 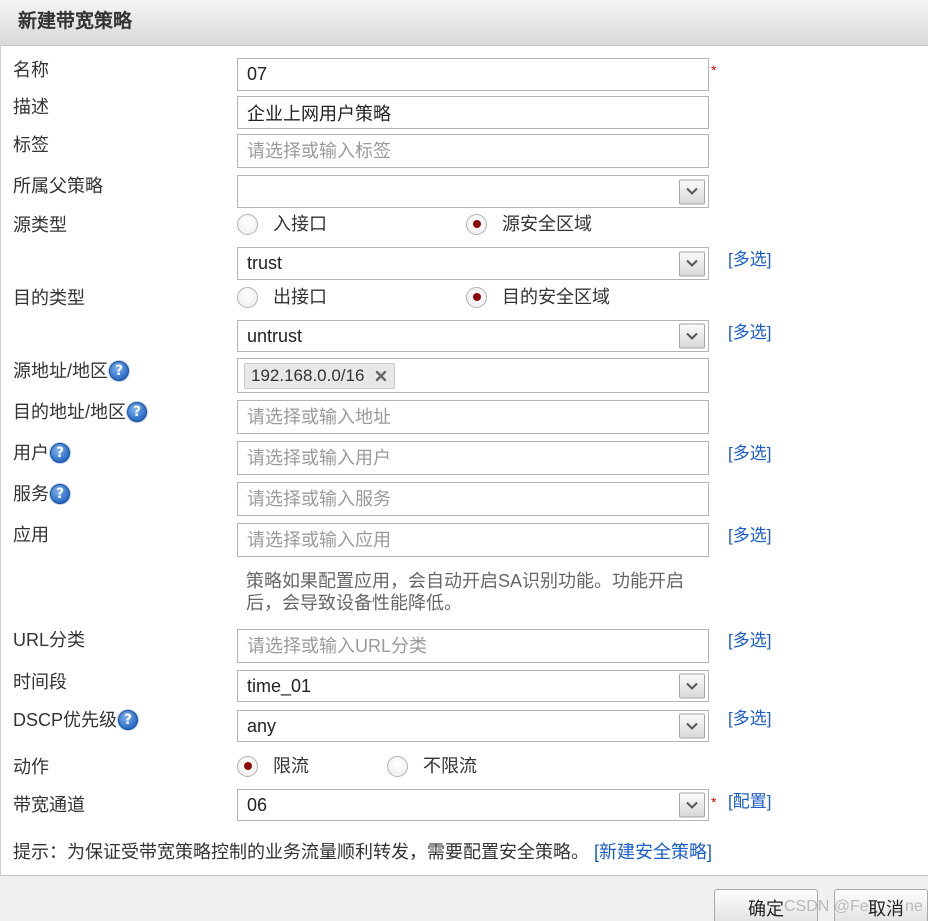 What do you see at coordinates (31, 767) in the screenshot?
I see `label-text: 动作` at bounding box center [31, 767].